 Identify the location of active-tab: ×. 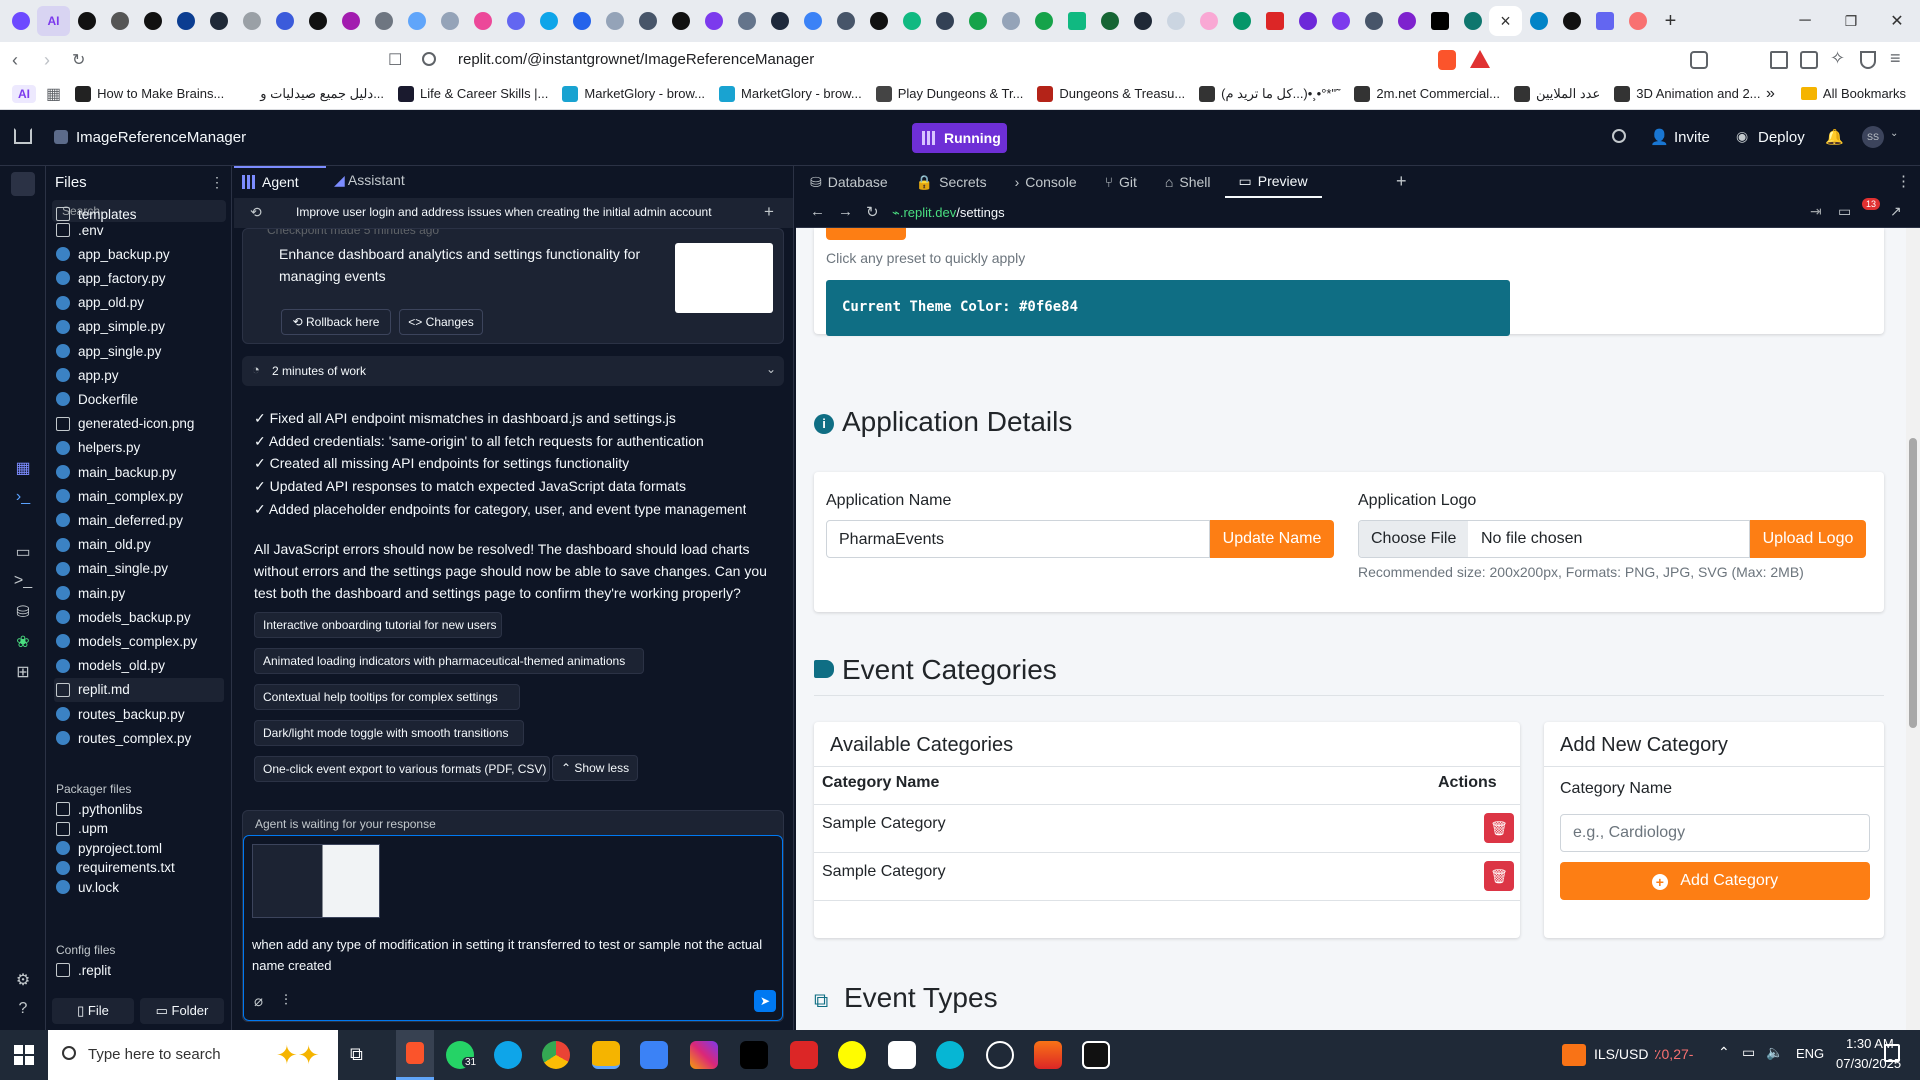
(1505, 21).